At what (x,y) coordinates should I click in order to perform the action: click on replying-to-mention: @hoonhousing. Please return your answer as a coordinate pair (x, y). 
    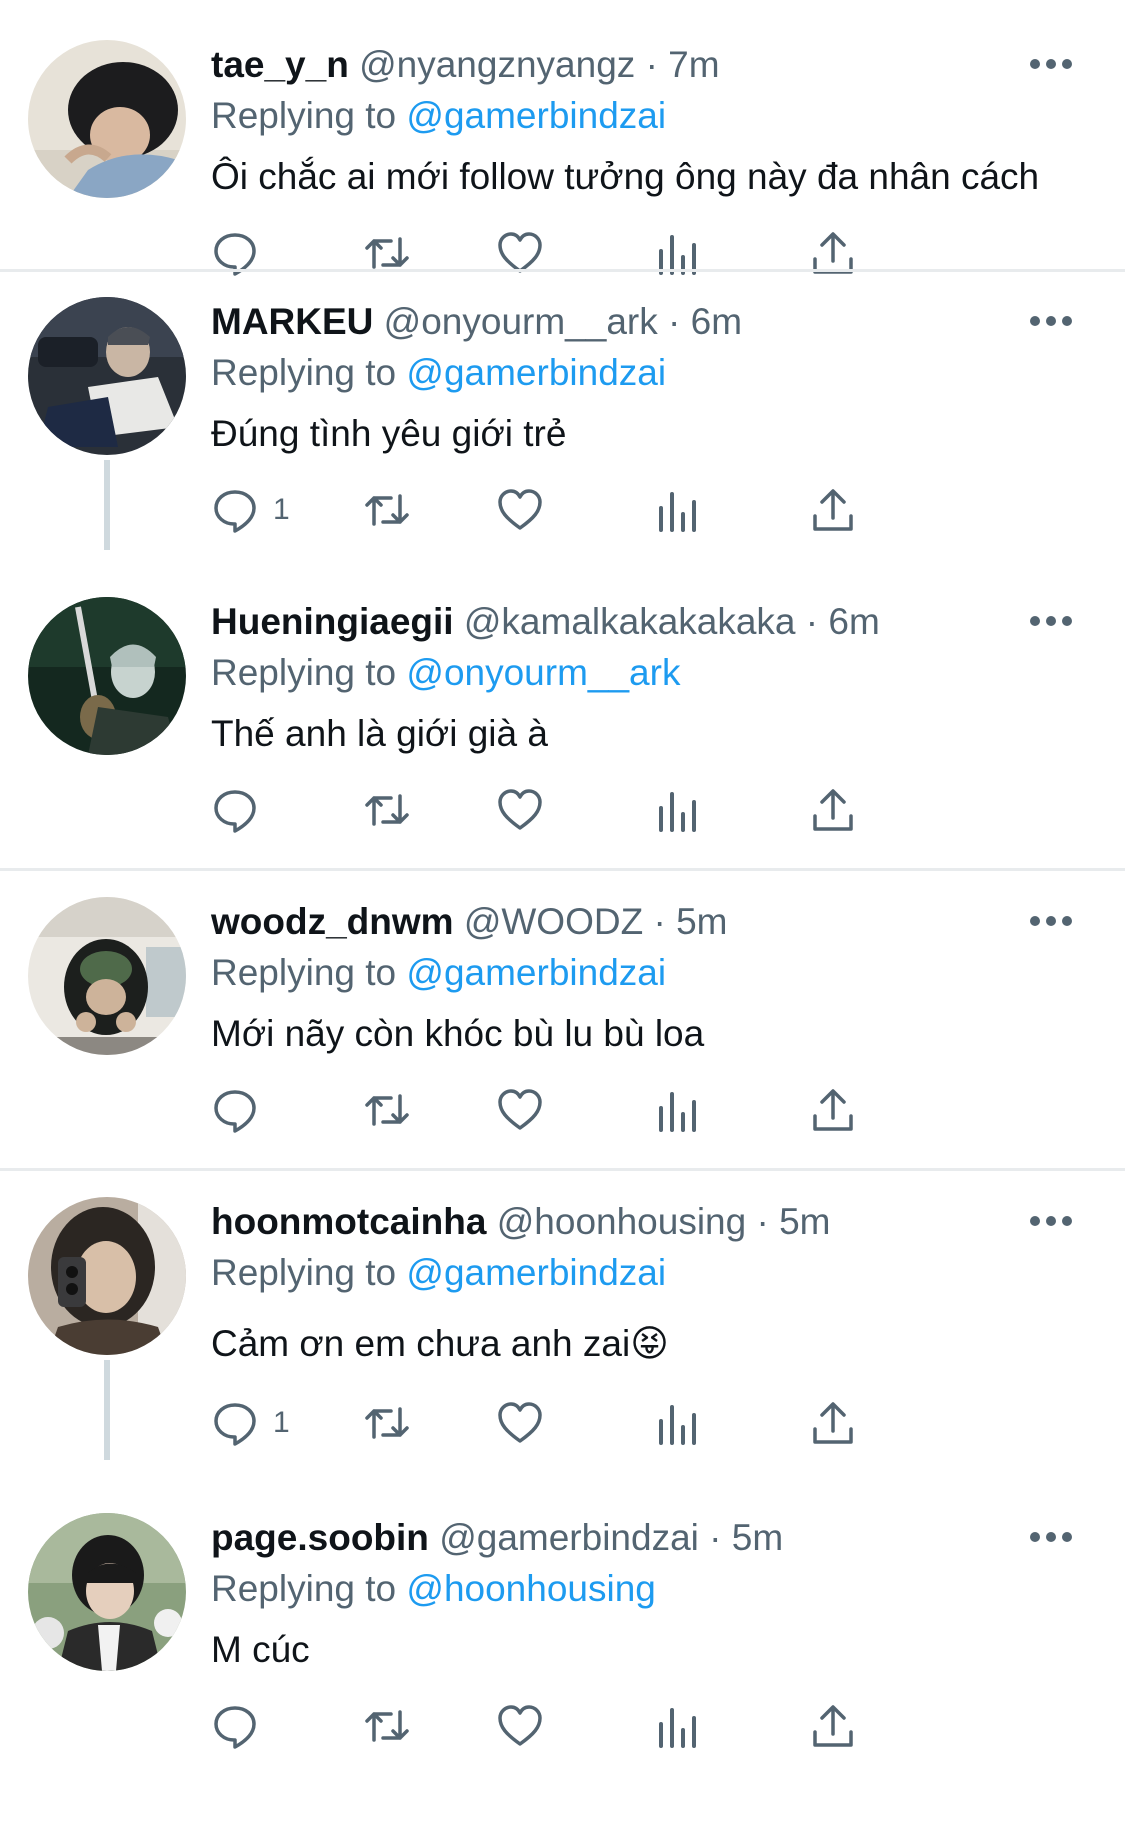
    Looking at the image, I should click on (530, 1588).